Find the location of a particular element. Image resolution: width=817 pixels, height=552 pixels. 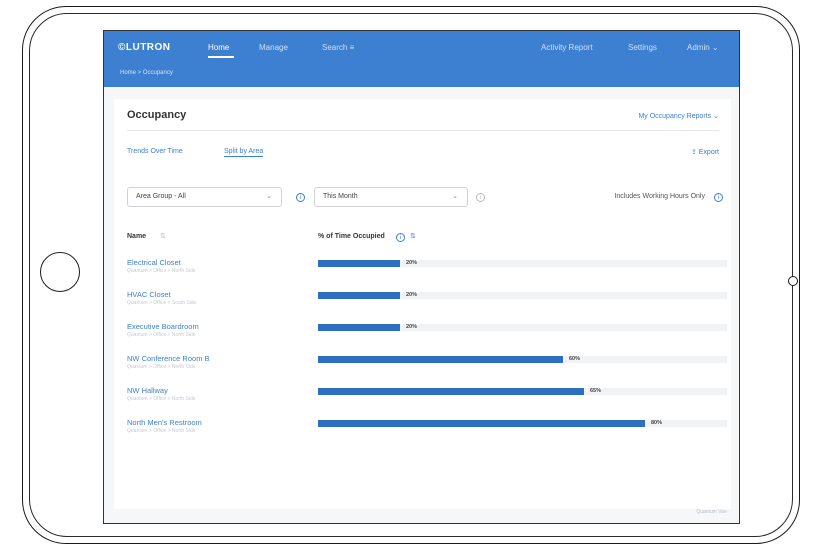

breadcrumb: Home > Occupancy is located at coordinates (146, 73).